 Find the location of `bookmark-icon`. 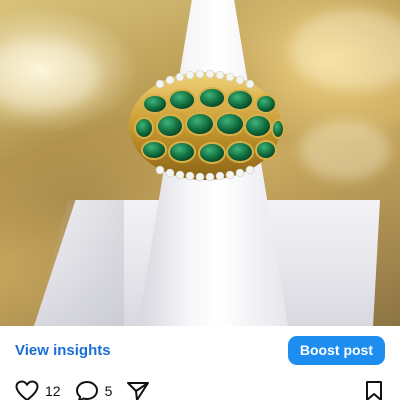

bookmark-icon is located at coordinates (374, 390).